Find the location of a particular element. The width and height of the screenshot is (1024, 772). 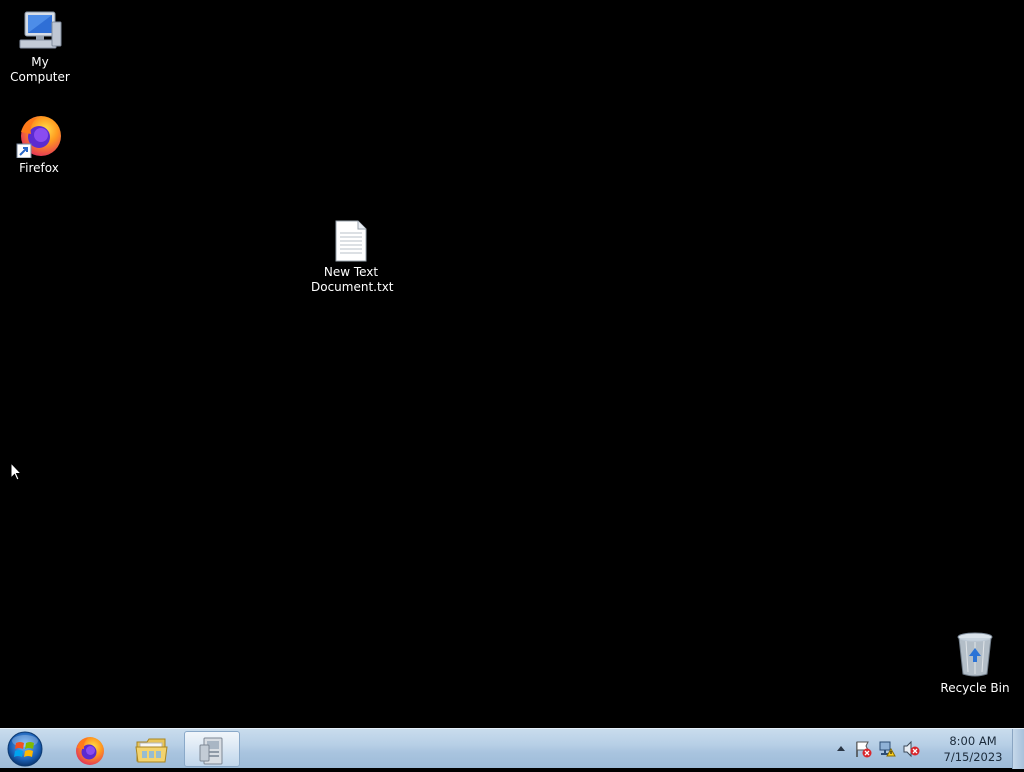

show-hidden-icons-arrow-icon is located at coordinates (841, 748).